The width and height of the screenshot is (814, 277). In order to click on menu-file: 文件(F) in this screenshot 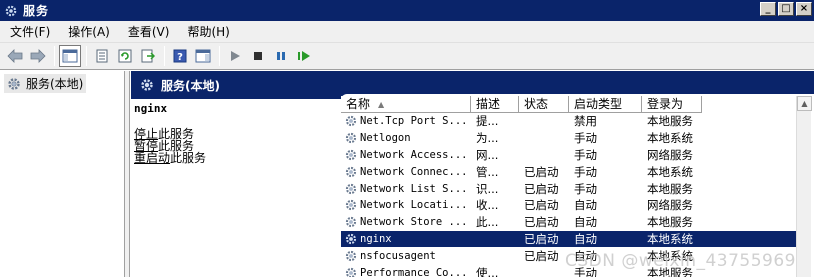, I will do `click(29, 31)`.